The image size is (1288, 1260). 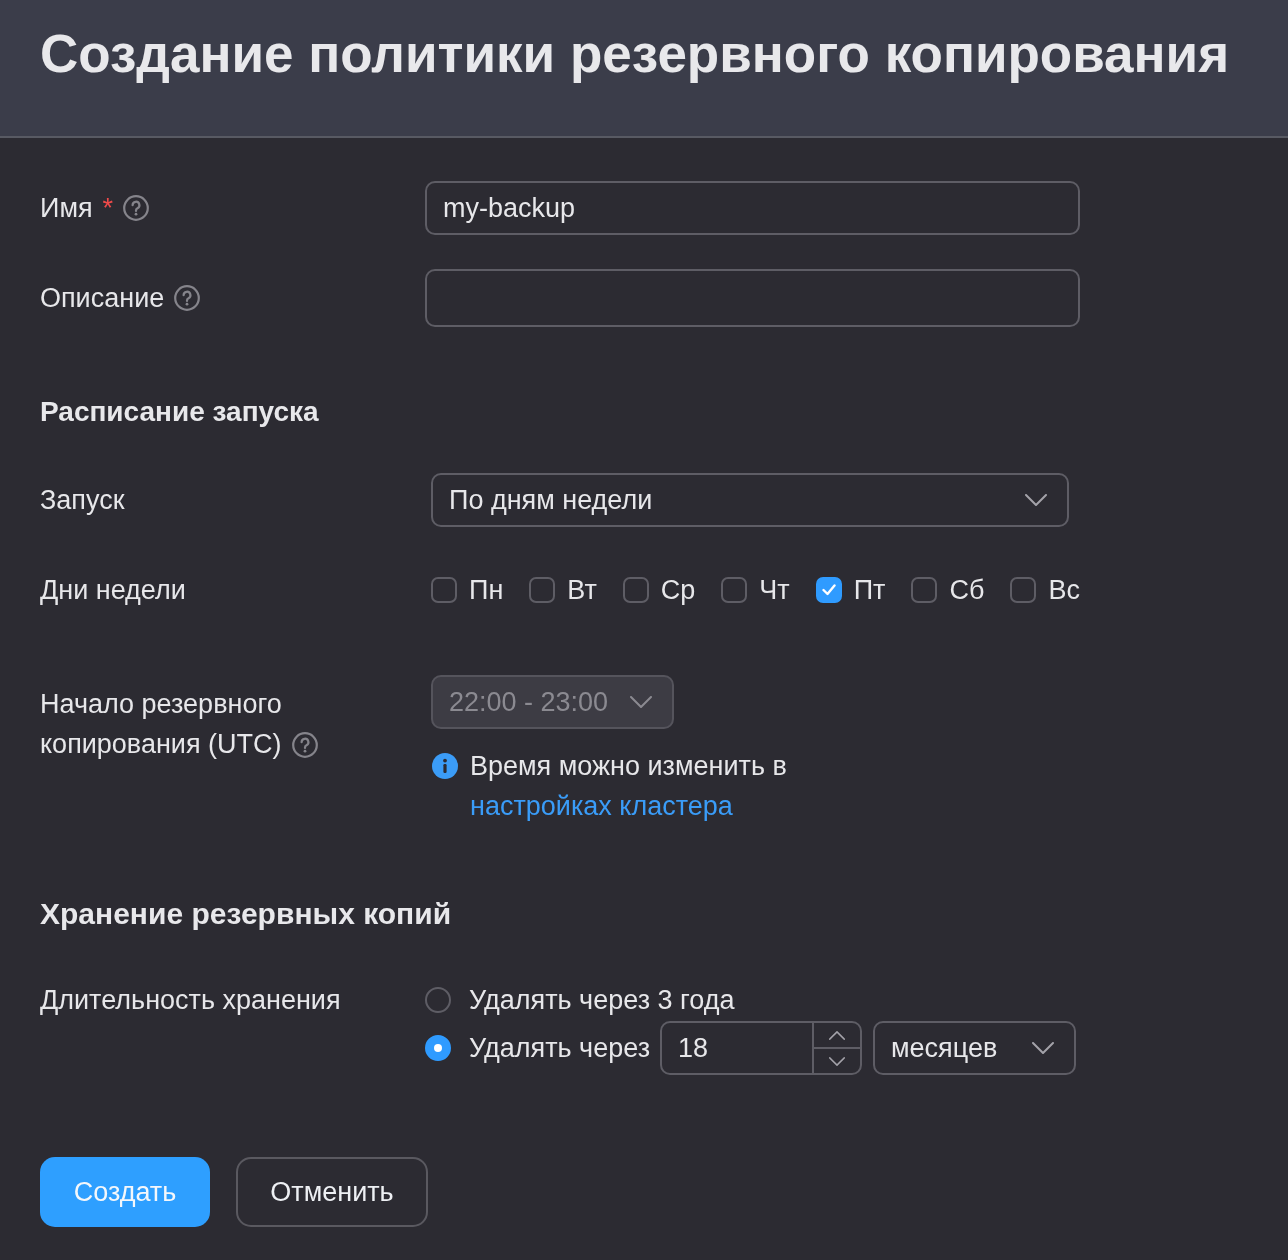 I want to click on unit-select: месяцев, so click(x=975, y=1048).